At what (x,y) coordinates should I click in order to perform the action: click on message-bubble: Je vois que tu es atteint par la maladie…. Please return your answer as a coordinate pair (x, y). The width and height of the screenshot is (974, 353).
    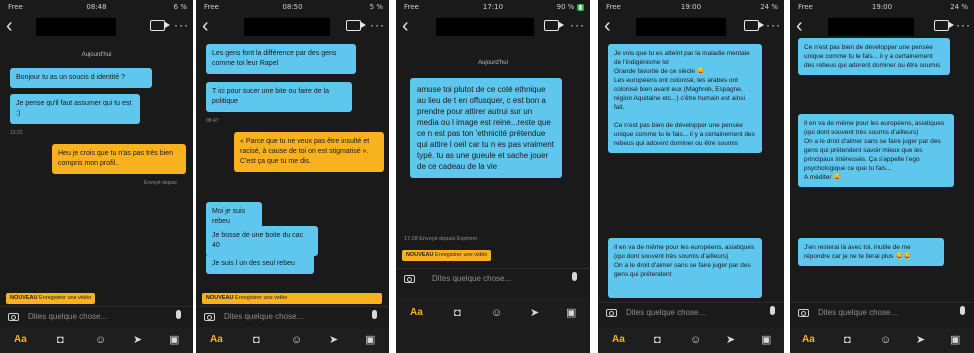
    Looking at the image, I should click on (685, 98).